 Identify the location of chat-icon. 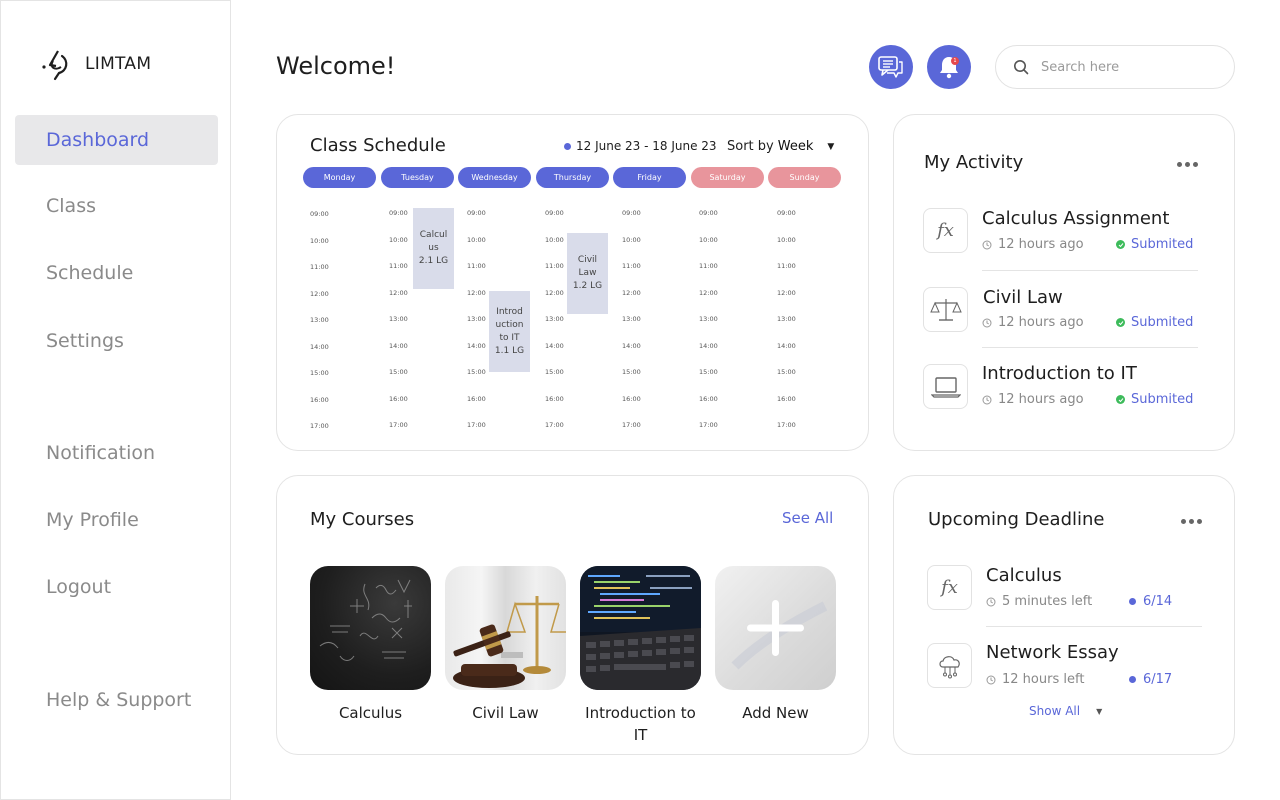
(890, 67).